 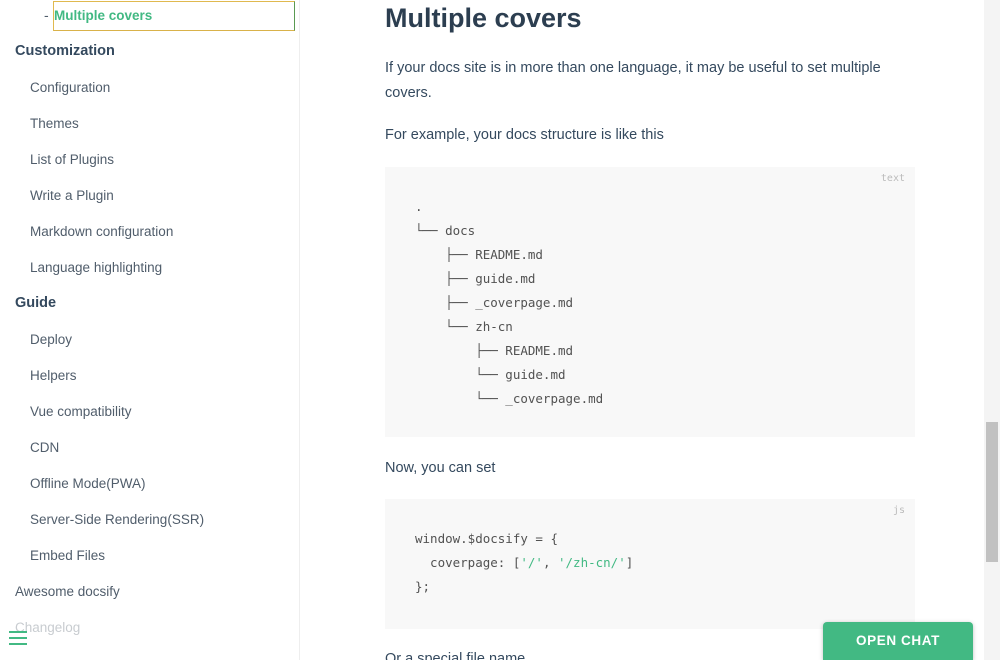 What do you see at coordinates (117, 519) in the screenshot?
I see `sidebar-item-ssr: Server-Side Rendering(SSR)` at bounding box center [117, 519].